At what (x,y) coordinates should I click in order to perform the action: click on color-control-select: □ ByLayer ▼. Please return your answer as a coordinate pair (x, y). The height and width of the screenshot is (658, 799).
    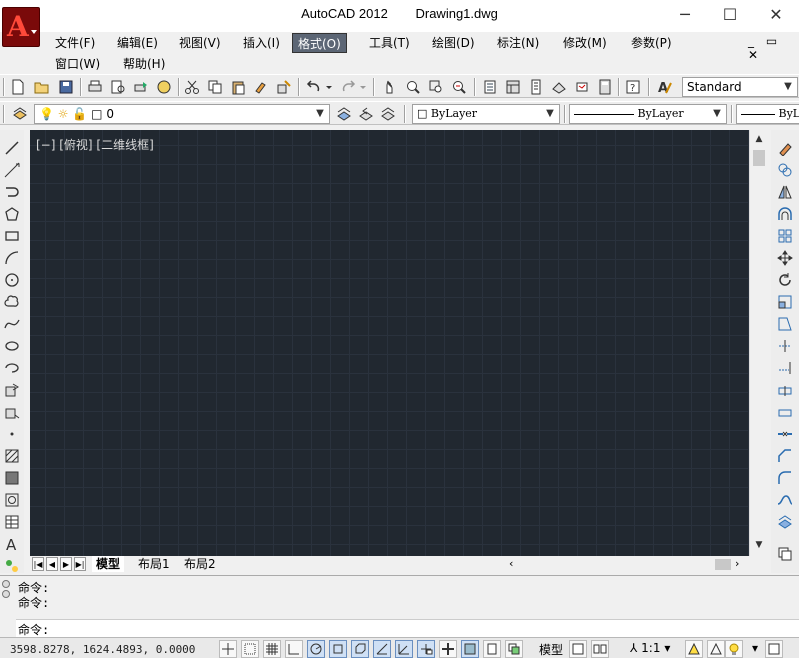
    Looking at the image, I should click on (486, 114).